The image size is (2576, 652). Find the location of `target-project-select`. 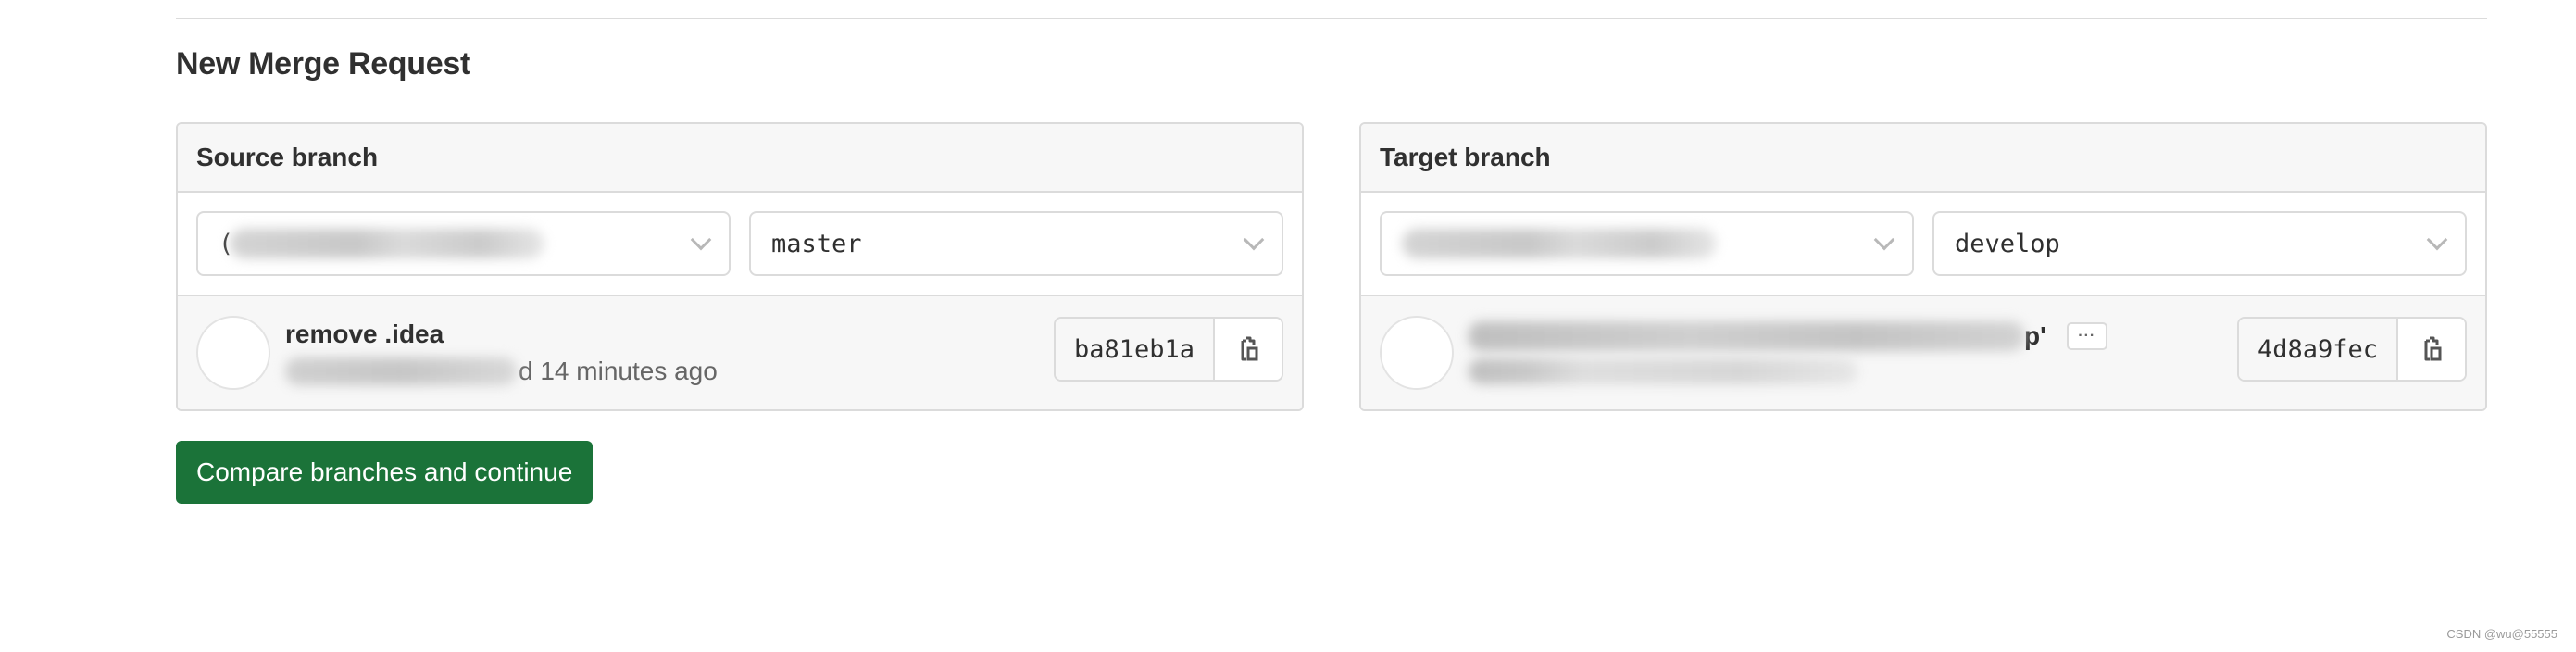

target-project-select is located at coordinates (1647, 243).